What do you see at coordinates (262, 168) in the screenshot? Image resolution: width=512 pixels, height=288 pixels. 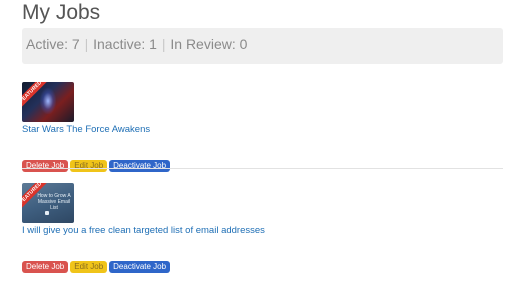 I see `job-divider` at bounding box center [262, 168].